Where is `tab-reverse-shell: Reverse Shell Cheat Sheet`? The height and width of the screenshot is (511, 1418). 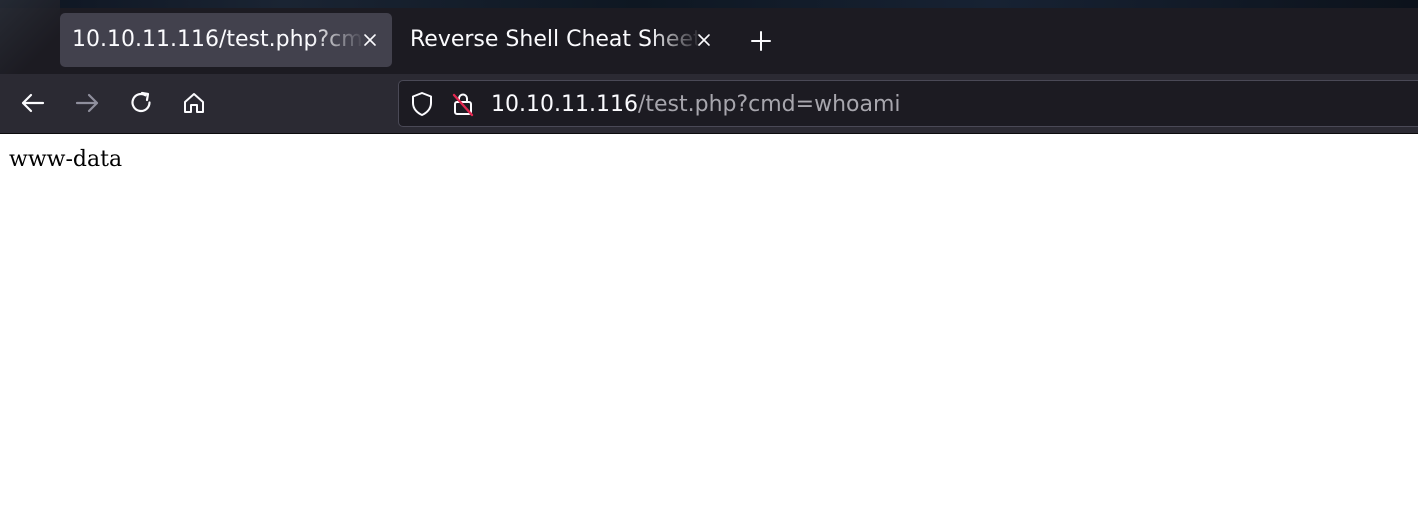
tab-reverse-shell: Reverse Shell Cheat Sheet is located at coordinates (562, 40).